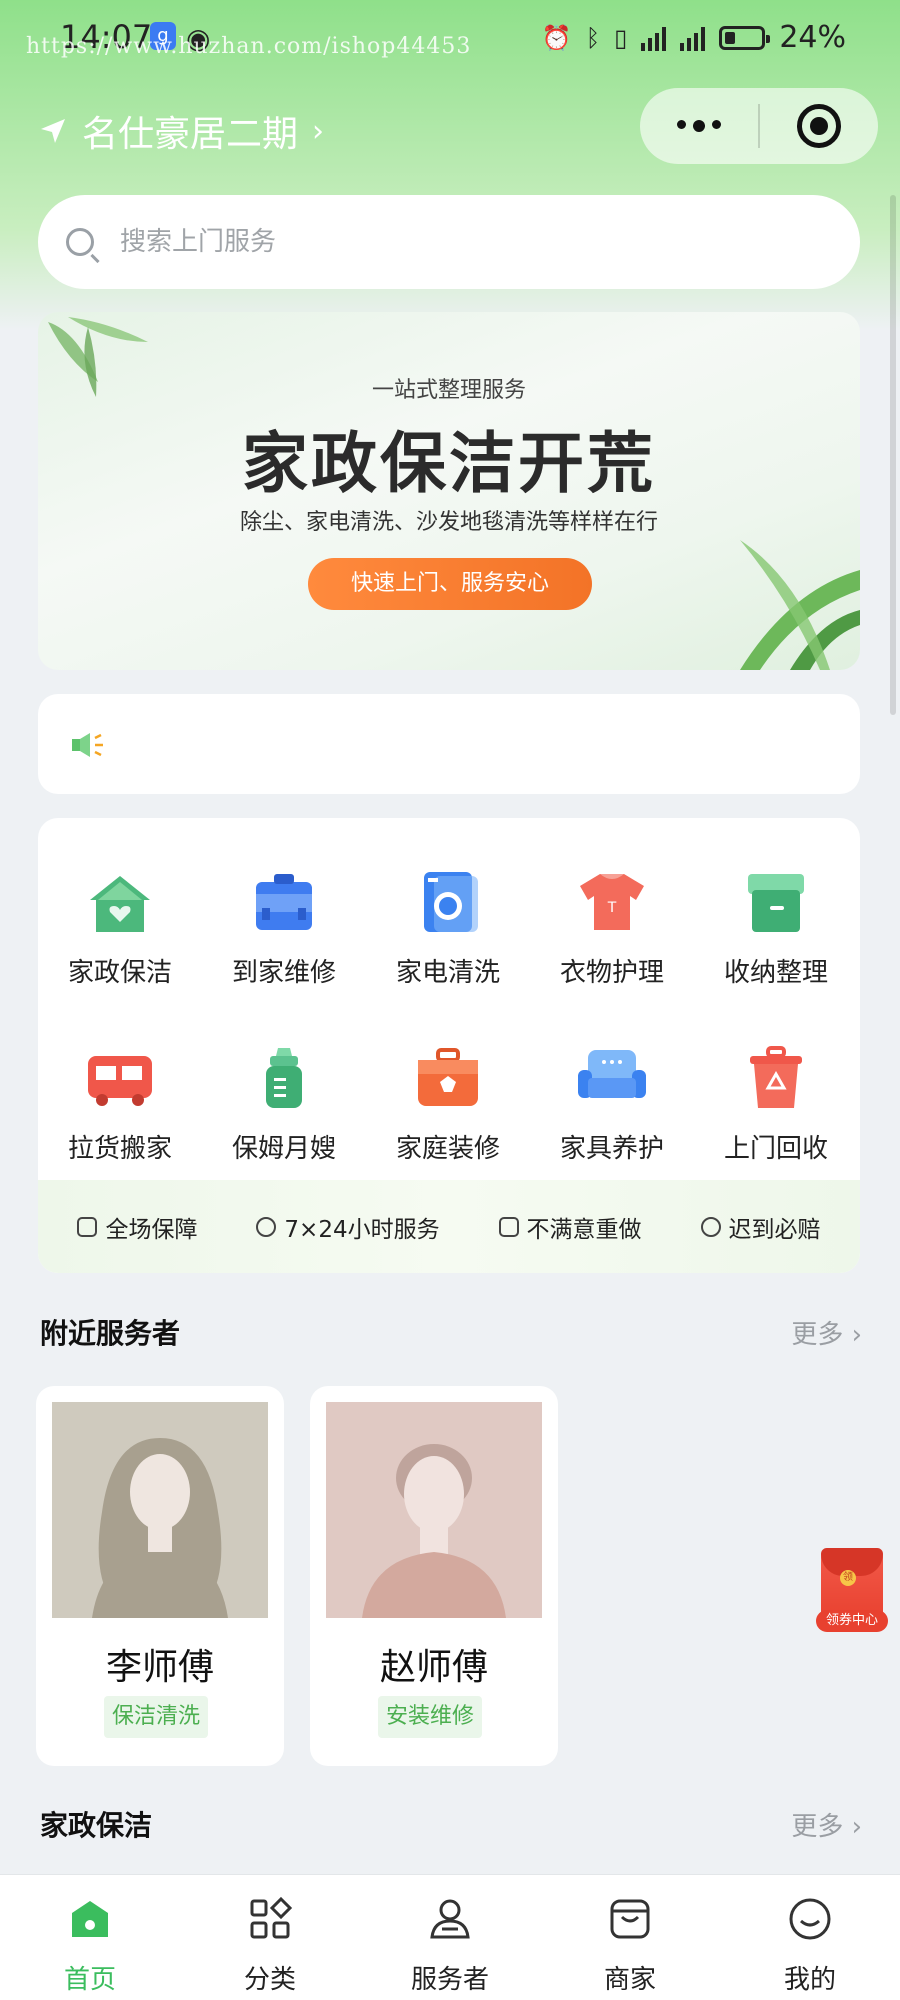 Image resolution: width=900 pixels, height=2000 pixels. Describe the element at coordinates (759, 126) in the screenshot. I see `mini-program-capsule` at that location.